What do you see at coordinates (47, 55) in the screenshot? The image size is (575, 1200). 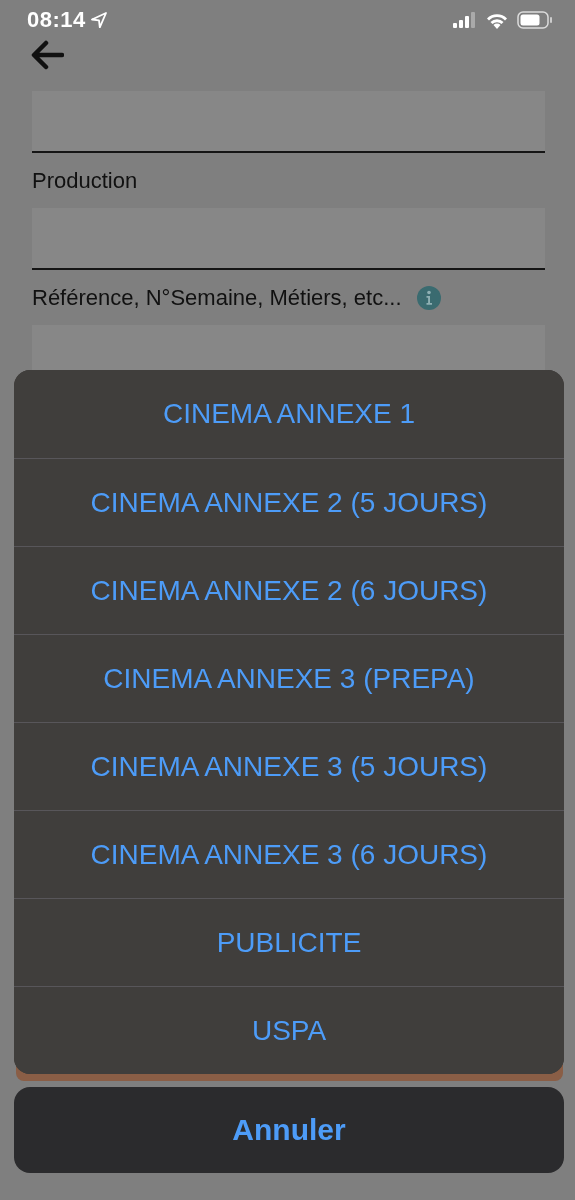 I see `back-arrow-icon` at bounding box center [47, 55].